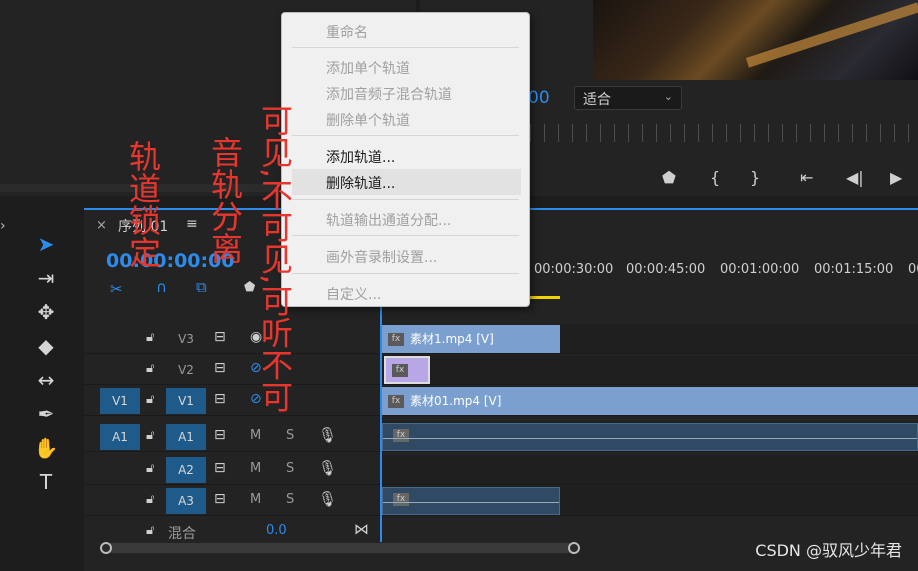 The height and width of the screenshot is (571, 918). Describe the element at coordinates (232, 400) in the screenshot. I see `track-header: V1 🔓︎ V1 ⊟ ⊘` at that location.